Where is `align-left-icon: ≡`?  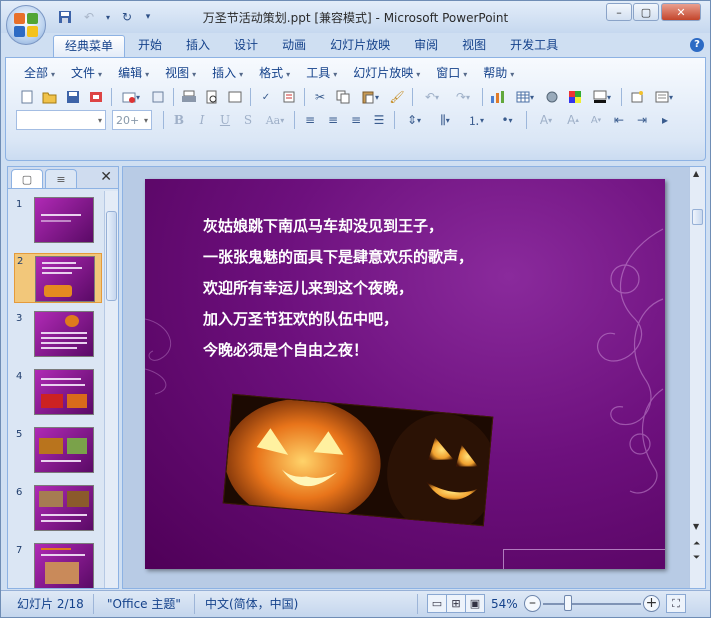 align-left-icon: ≡ is located at coordinates (310, 120).